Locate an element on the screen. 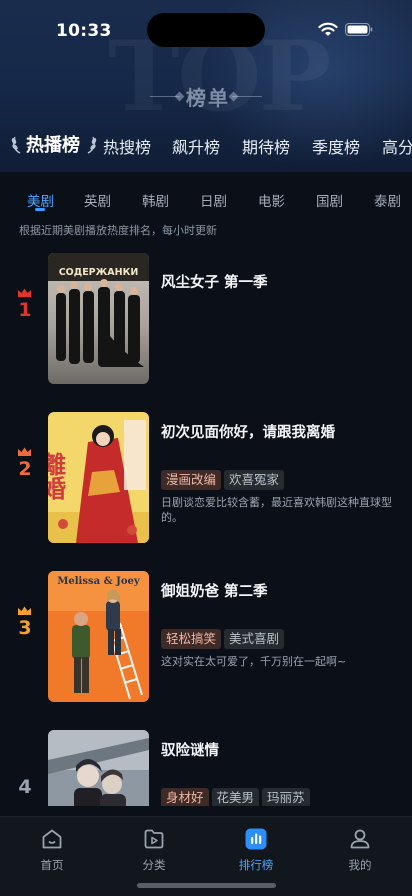  nav-label: 分类 is located at coordinates (154, 865).